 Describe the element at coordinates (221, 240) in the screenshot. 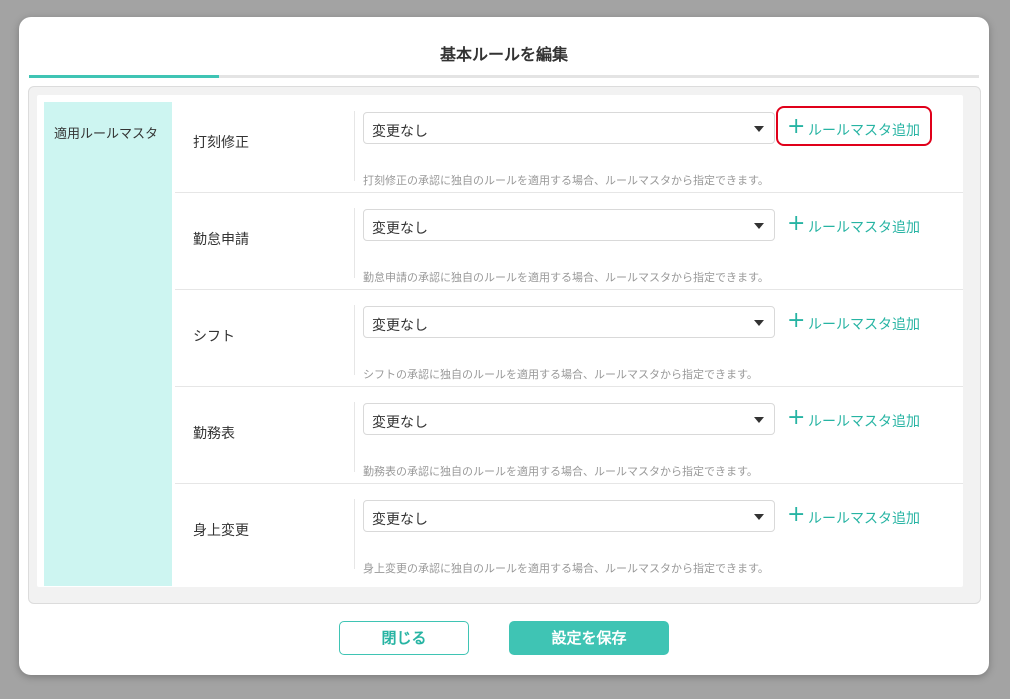

I see `row-label: 勤怠申請` at that location.